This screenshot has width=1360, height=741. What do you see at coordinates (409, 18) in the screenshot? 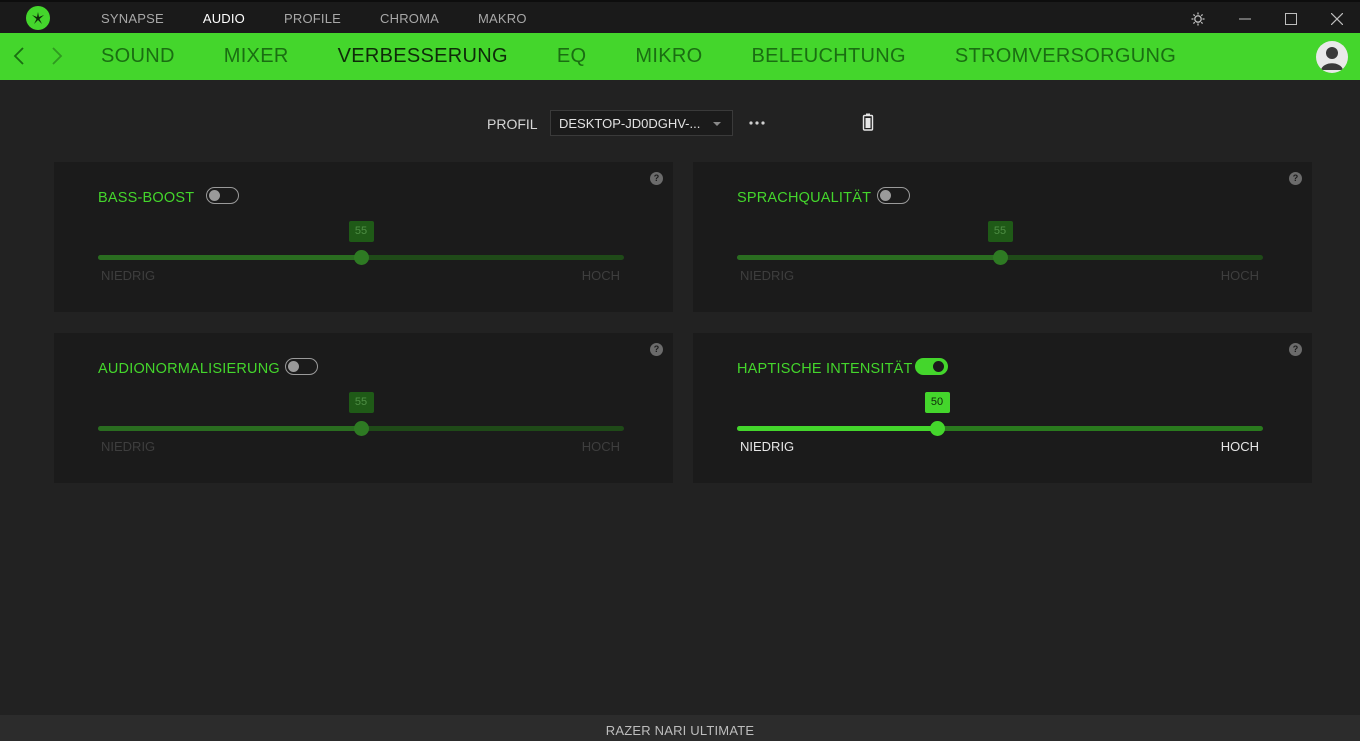
I see `top-nav-chroma: CHROMA` at bounding box center [409, 18].